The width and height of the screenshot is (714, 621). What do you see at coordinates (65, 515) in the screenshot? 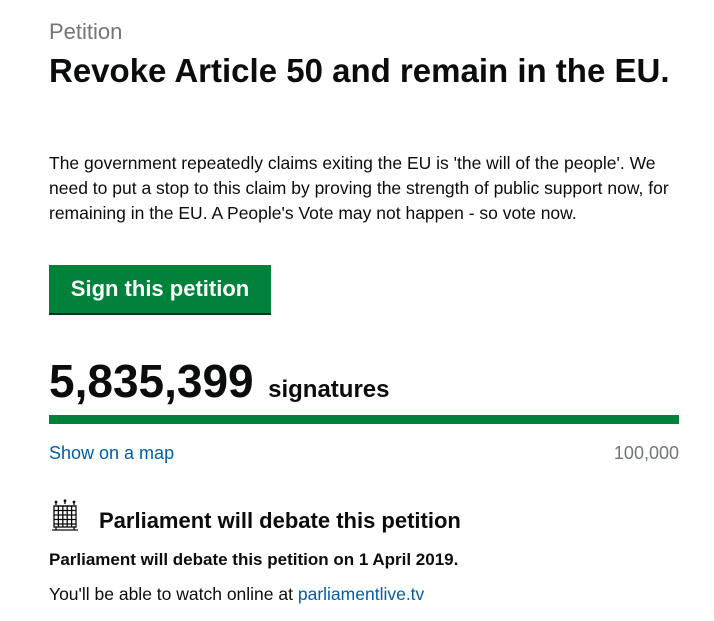
I see `portcullis-icon` at bounding box center [65, 515].